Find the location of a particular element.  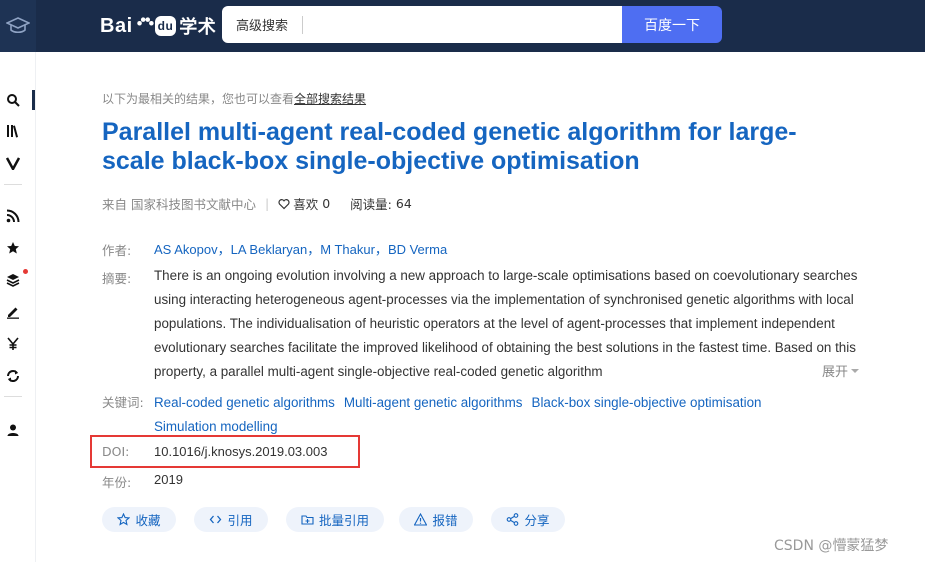

expand-label: 展开 is located at coordinates (835, 372).